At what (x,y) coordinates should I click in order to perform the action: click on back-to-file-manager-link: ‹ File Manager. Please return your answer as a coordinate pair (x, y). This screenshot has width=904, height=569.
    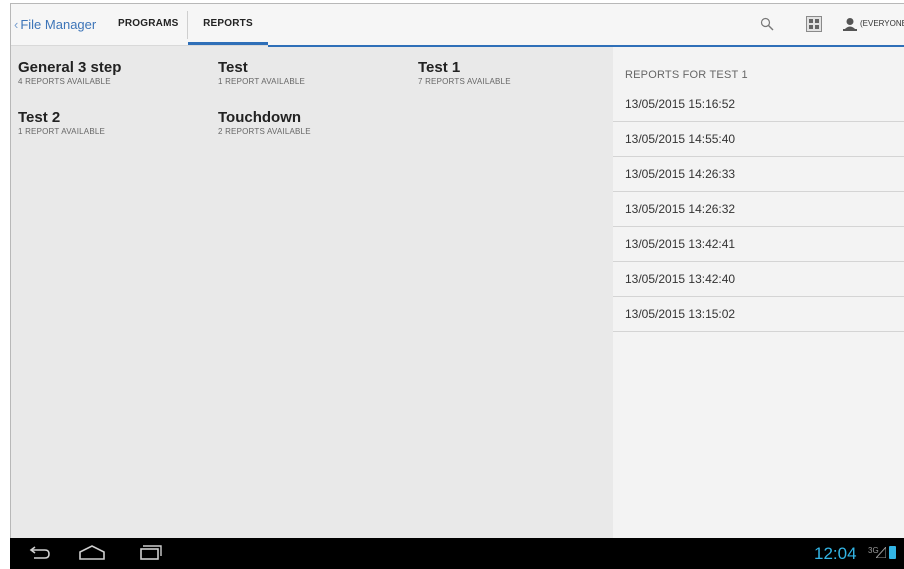
    Looking at the image, I should click on (55, 24).